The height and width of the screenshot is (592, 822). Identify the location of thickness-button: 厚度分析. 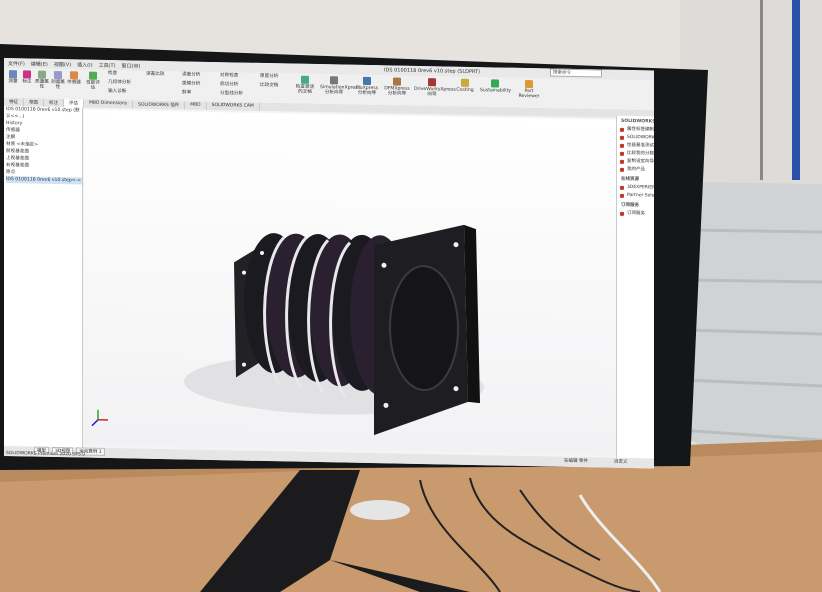
(277, 77).